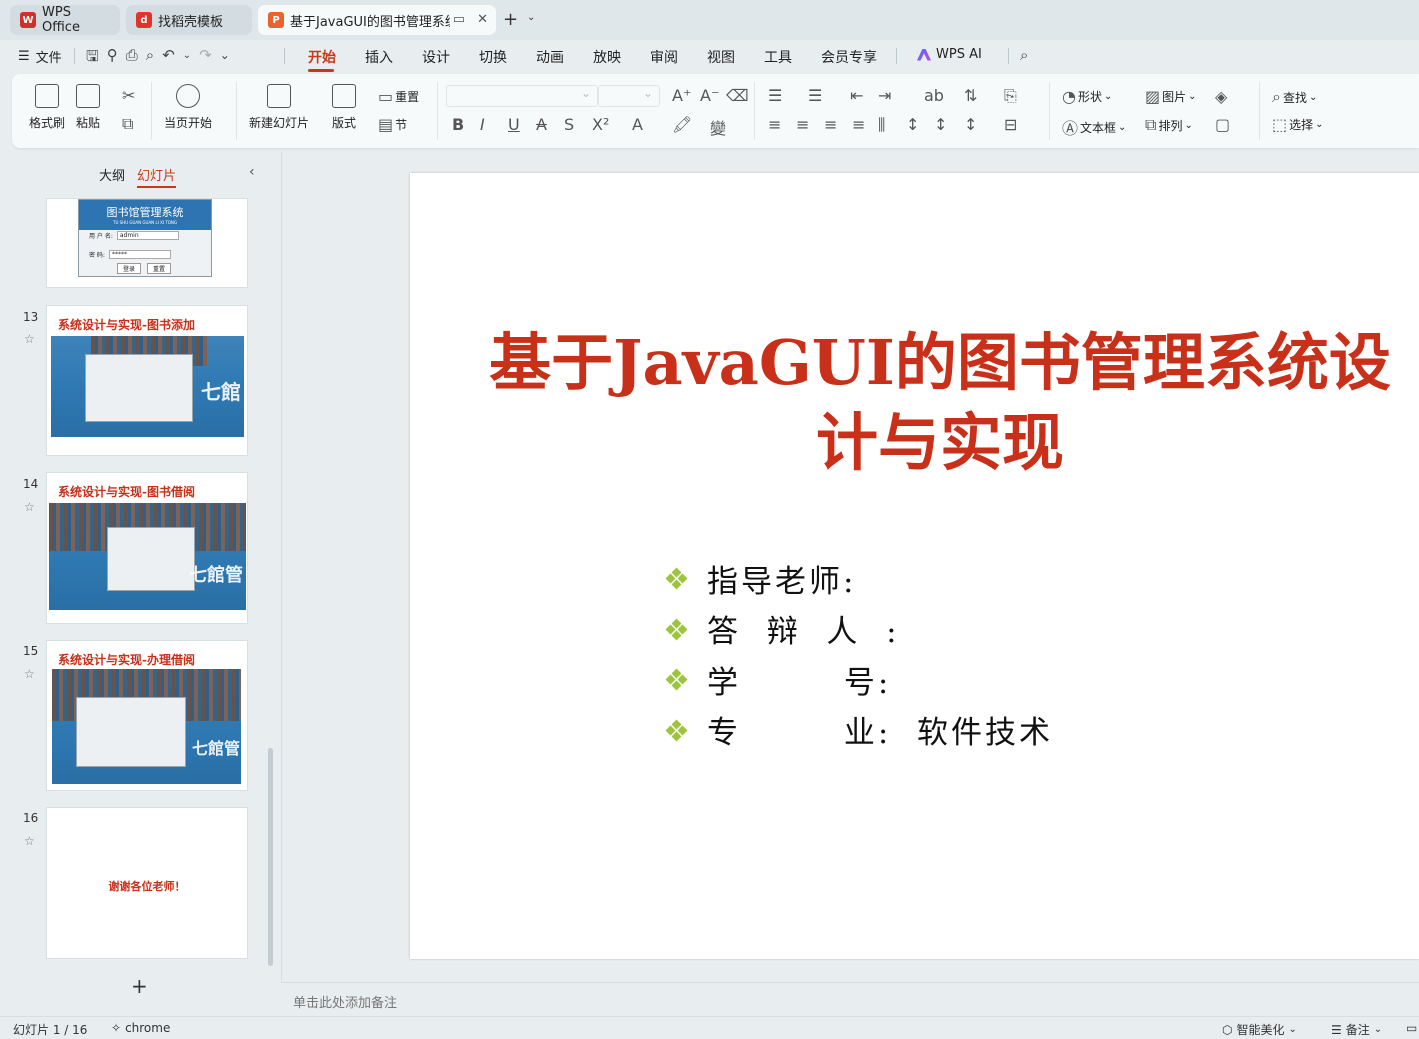  Describe the element at coordinates (189, 20) in the screenshot. I see `tab-docer-templates: d 找稻壳模板` at that location.